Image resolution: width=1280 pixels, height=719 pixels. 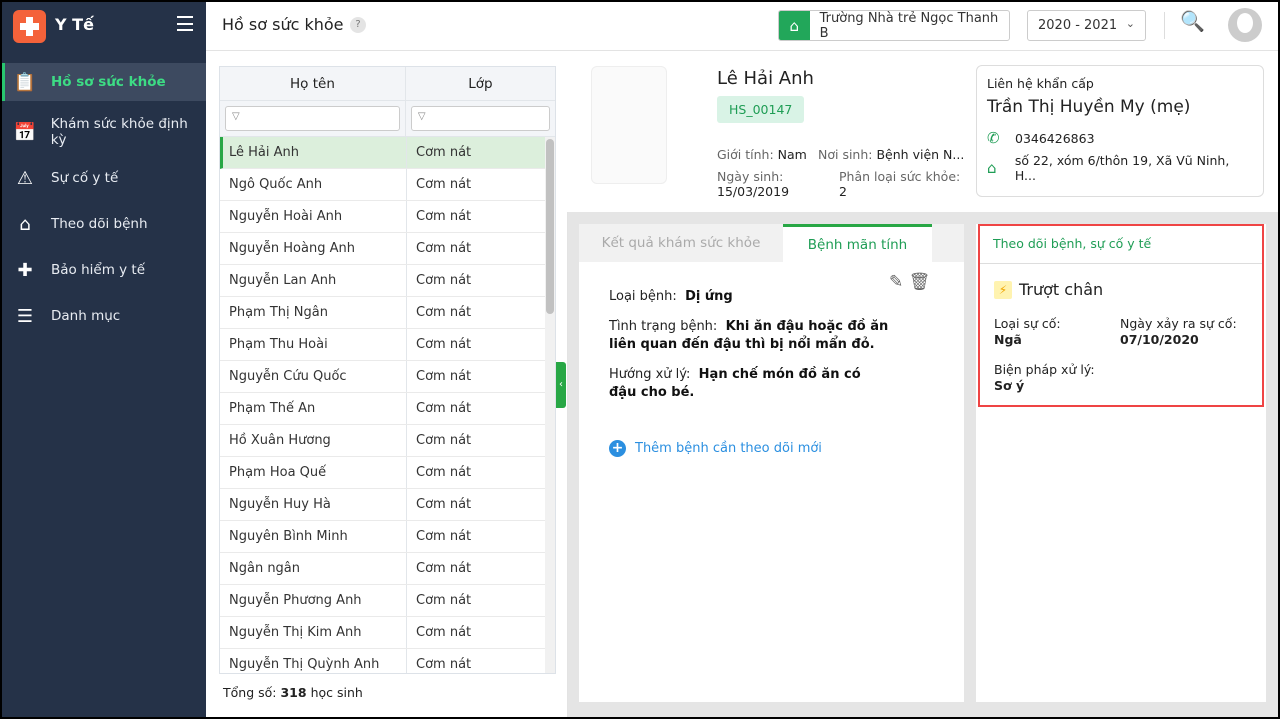 What do you see at coordinates (387, 153) in the screenshot?
I see `table-row: Lê Hải Anh Cơm nát` at bounding box center [387, 153].